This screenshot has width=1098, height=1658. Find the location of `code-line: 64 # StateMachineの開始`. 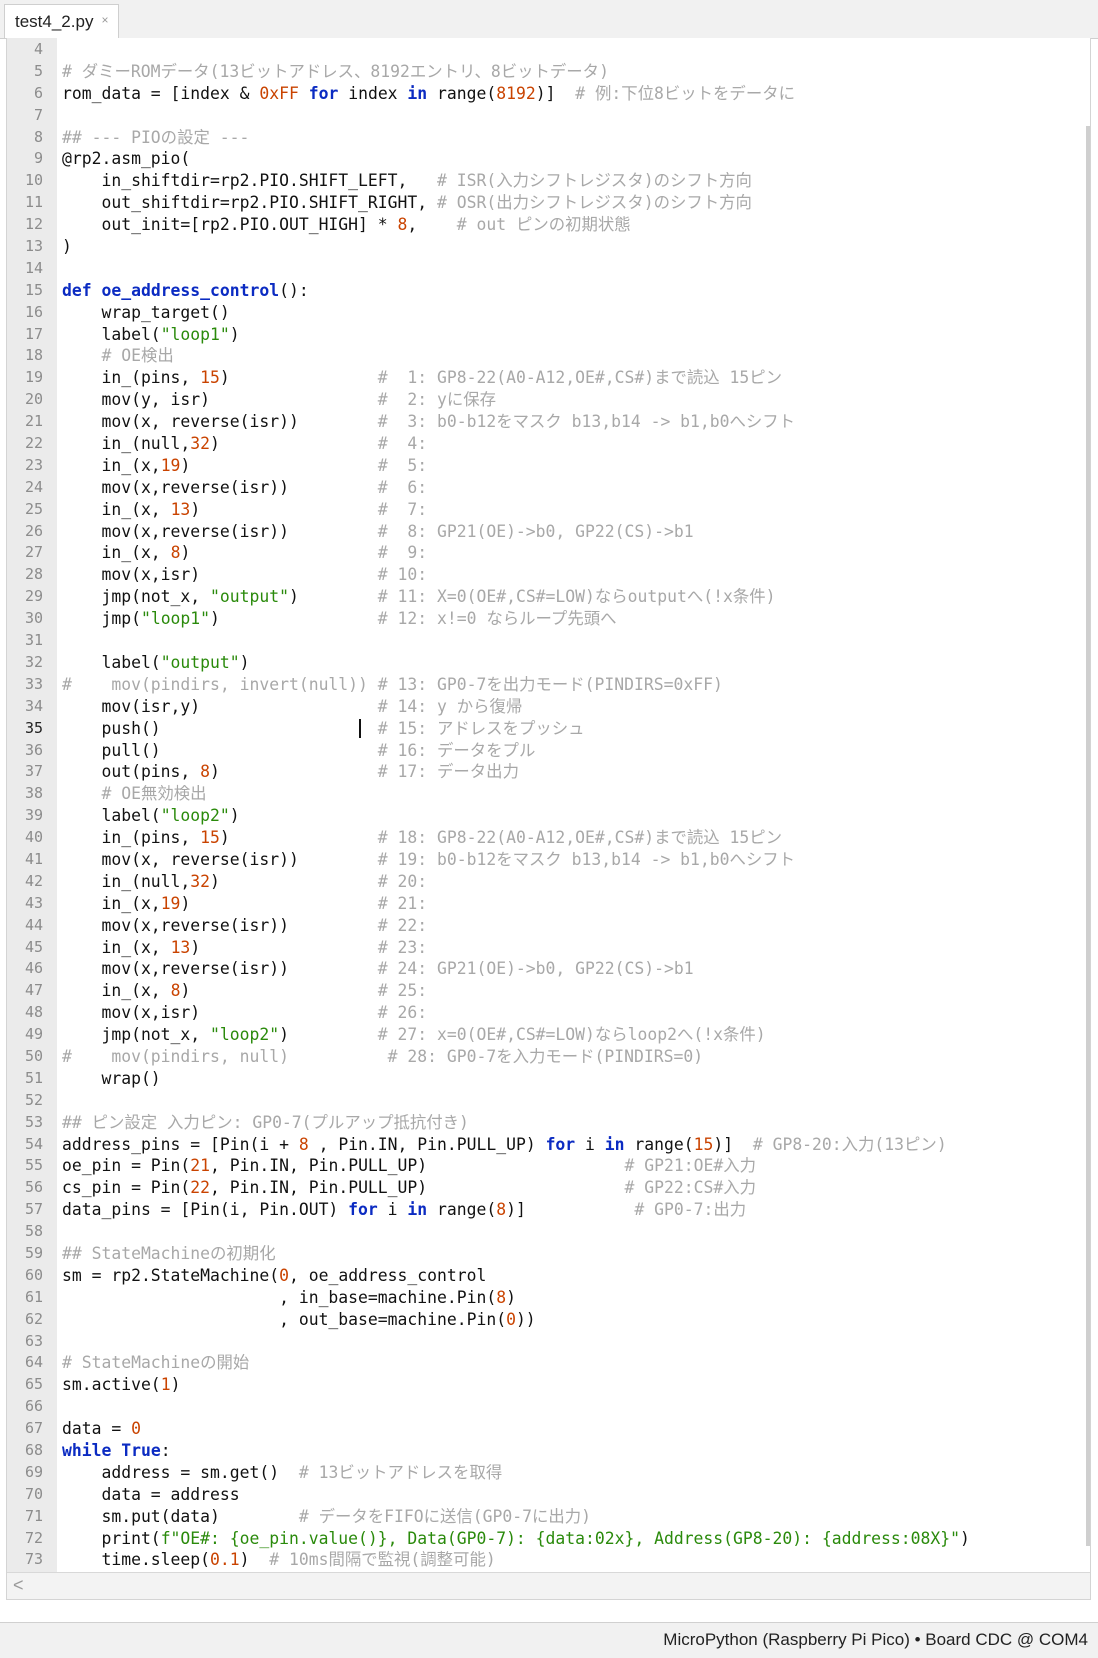

code-line: 64 # StateMachineの開始 is located at coordinates (546, 1363).